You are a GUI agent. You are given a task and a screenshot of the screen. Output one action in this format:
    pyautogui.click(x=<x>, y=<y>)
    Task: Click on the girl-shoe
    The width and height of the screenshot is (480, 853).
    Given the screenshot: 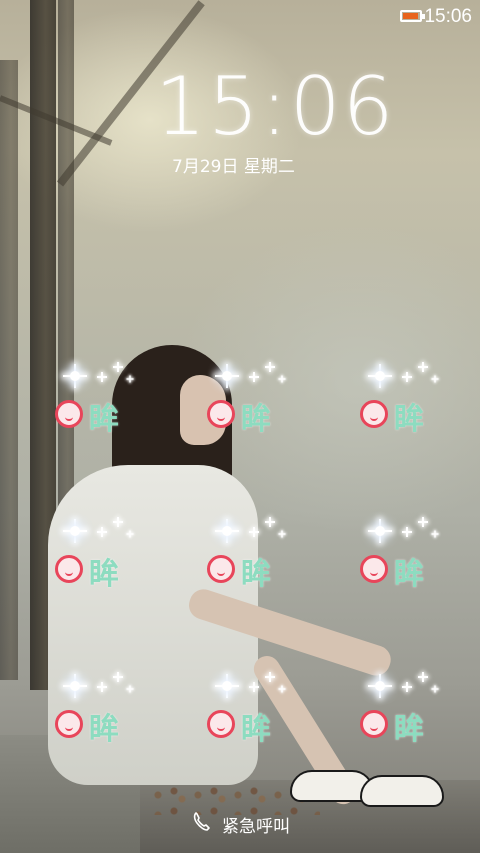 What is the action you would take?
    pyautogui.click(x=402, y=791)
    